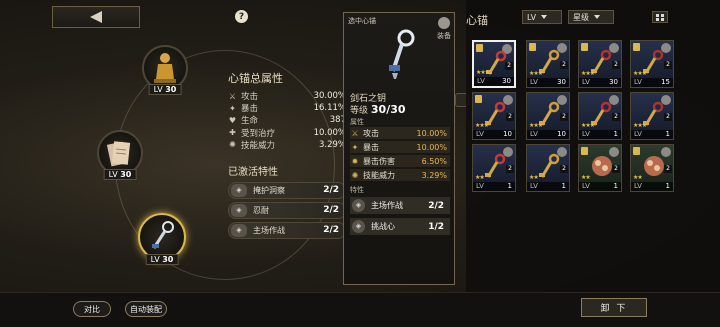 This screenshot has width=720, height=327. I want to click on heal-icon: ✚, so click(232, 133).